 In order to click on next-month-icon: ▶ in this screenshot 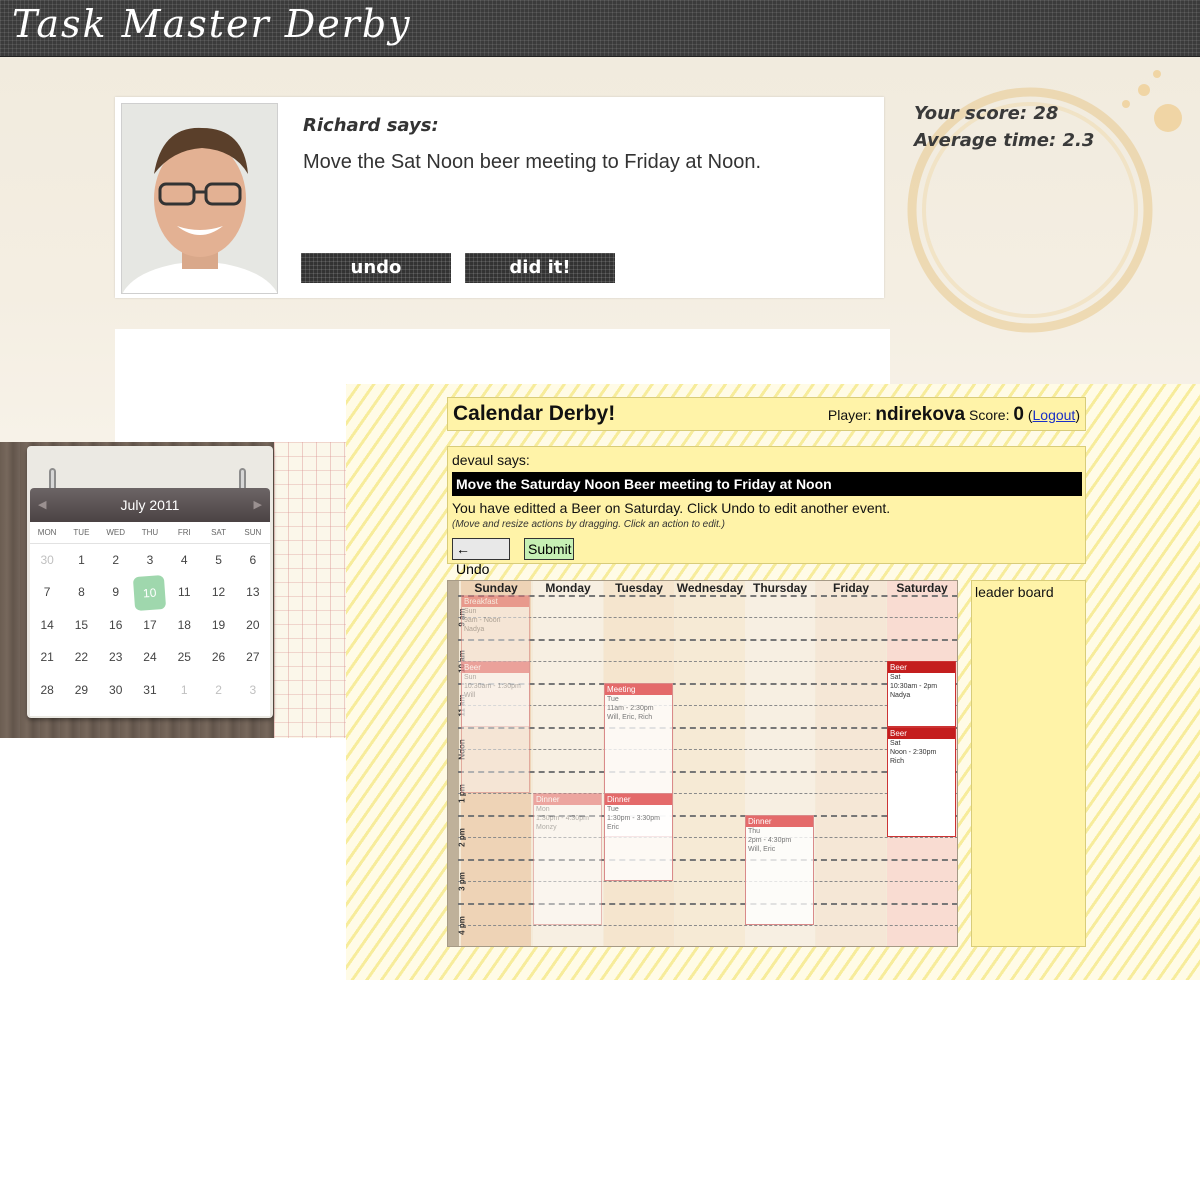, I will do `click(258, 505)`.